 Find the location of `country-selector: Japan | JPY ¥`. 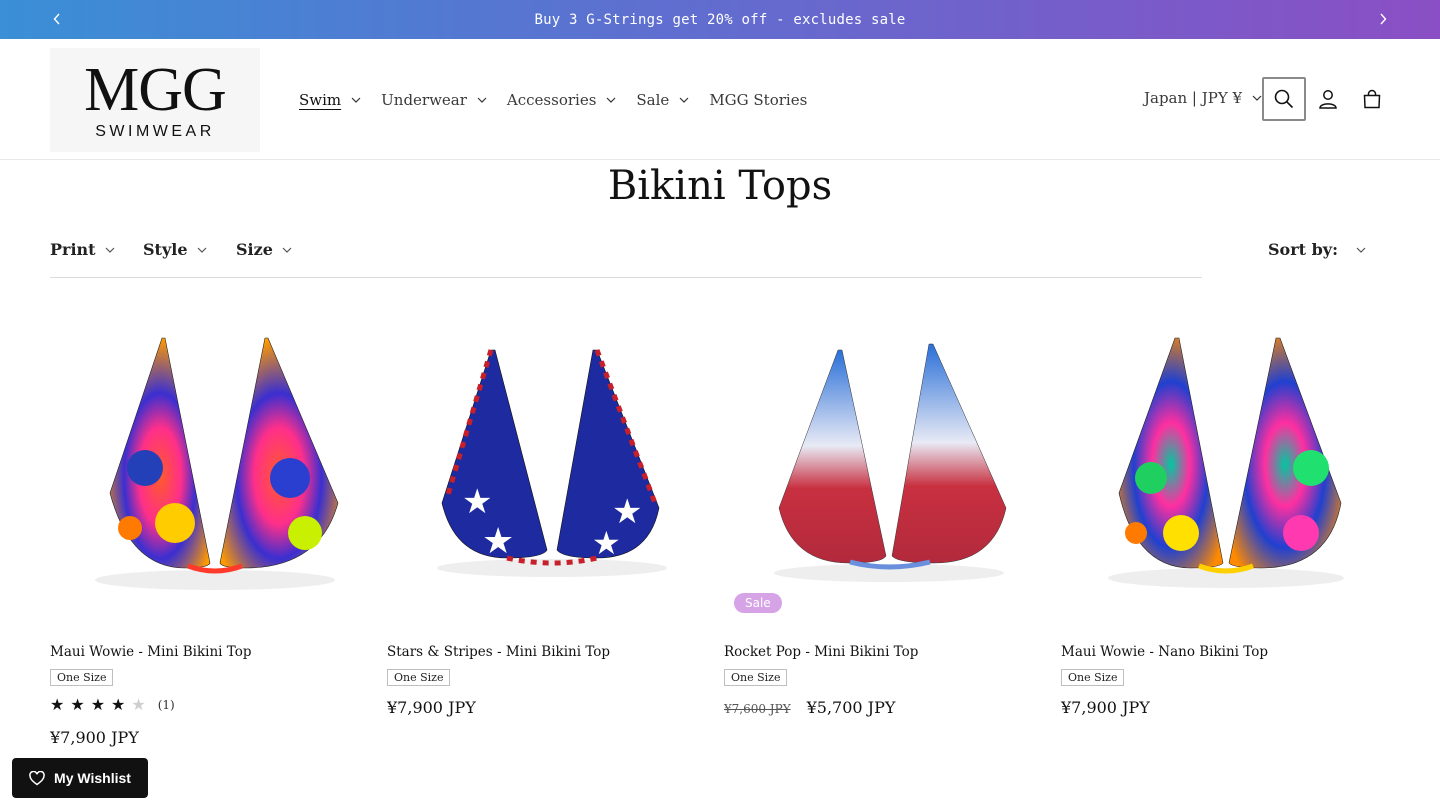

country-selector: Japan | JPY ¥ is located at coordinates (1203, 98).